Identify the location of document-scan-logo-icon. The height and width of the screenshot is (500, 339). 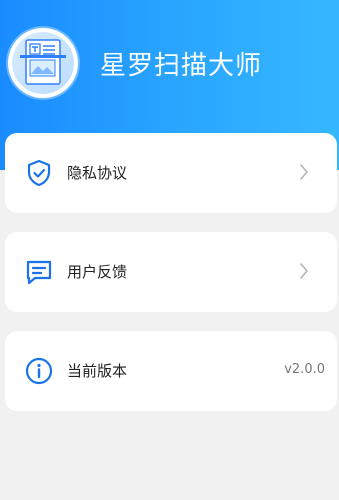
(43, 62).